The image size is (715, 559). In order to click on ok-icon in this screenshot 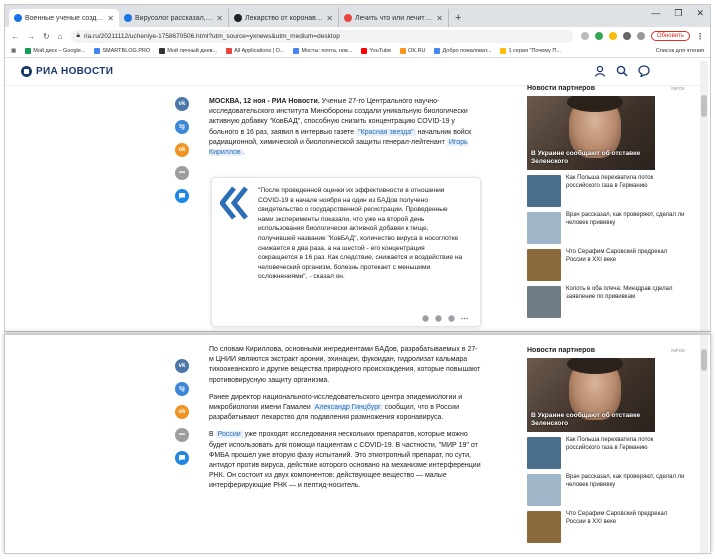, I will do `click(451, 318)`.